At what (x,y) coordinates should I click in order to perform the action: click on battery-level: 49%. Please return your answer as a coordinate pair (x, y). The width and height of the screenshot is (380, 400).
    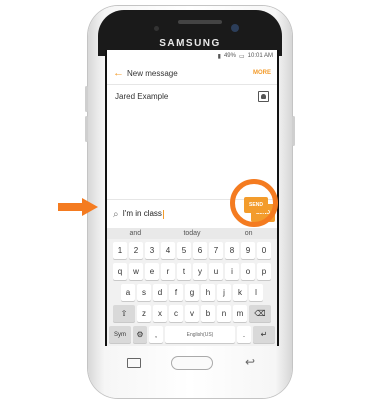
    Looking at the image, I should click on (229, 56).